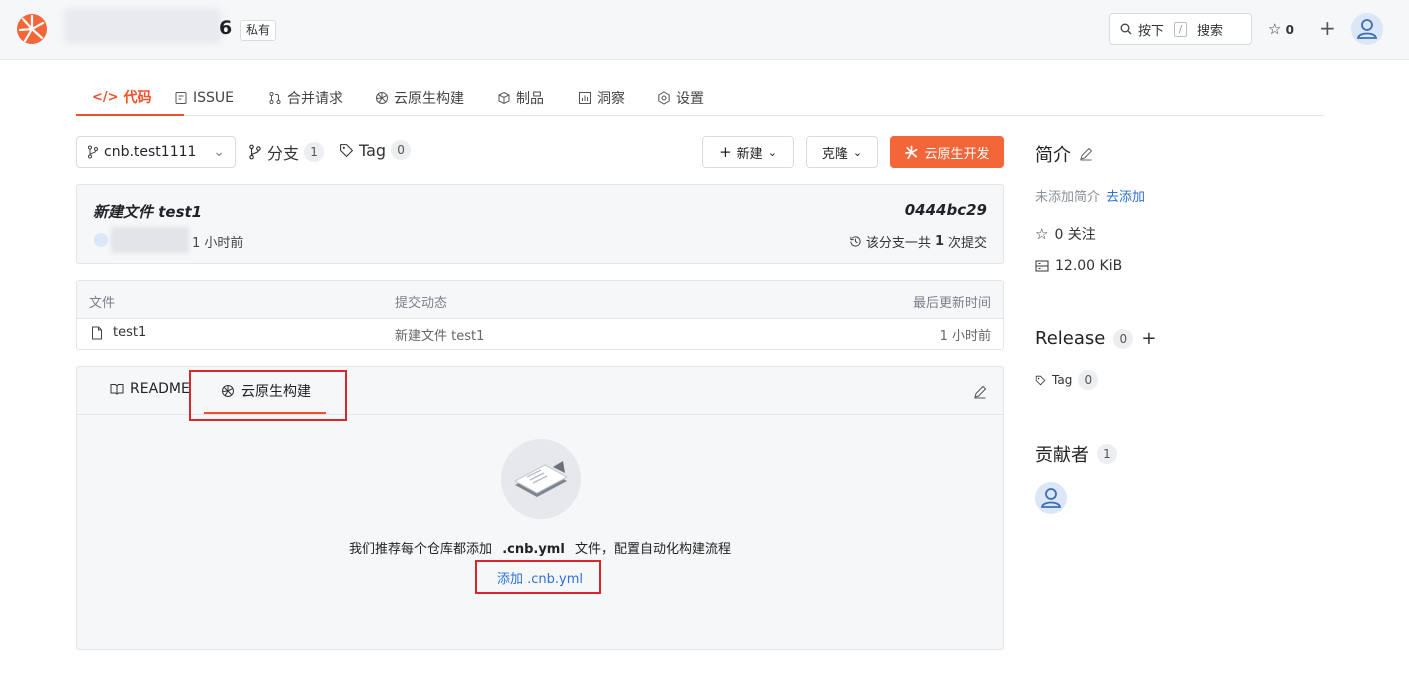 Image resolution: width=1409 pixels, height=680 pixels. I want to click on star-count: 0, so click(1289, 30).